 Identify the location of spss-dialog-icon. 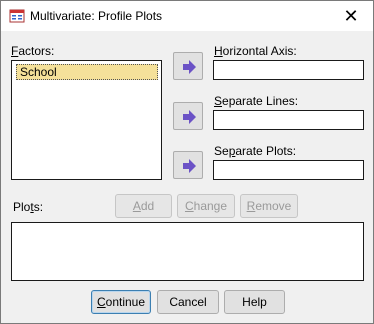
(17, 16).